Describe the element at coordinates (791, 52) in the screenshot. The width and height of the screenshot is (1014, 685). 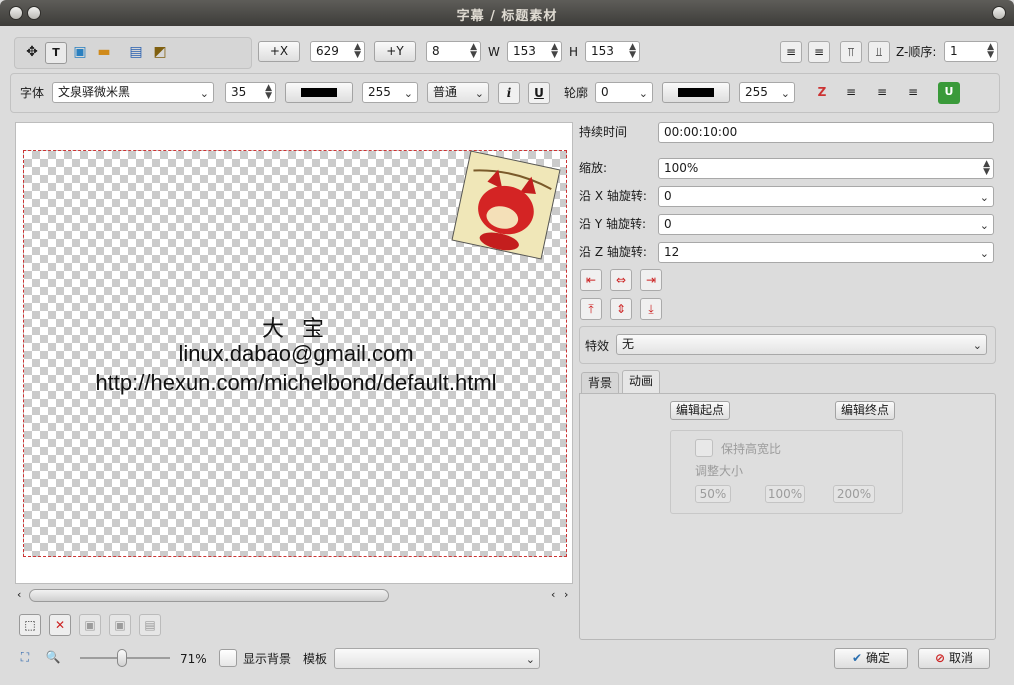
I see `align-left-icon: ≡` at that location.